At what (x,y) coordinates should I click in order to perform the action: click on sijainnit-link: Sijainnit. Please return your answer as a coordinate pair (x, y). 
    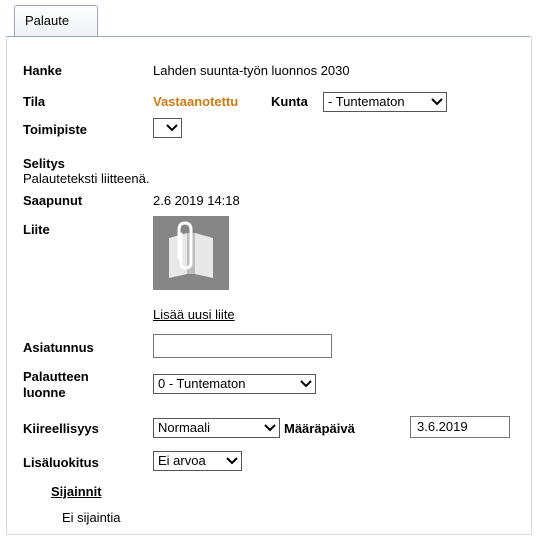
    Looking at the image, I should click on (76, 491).